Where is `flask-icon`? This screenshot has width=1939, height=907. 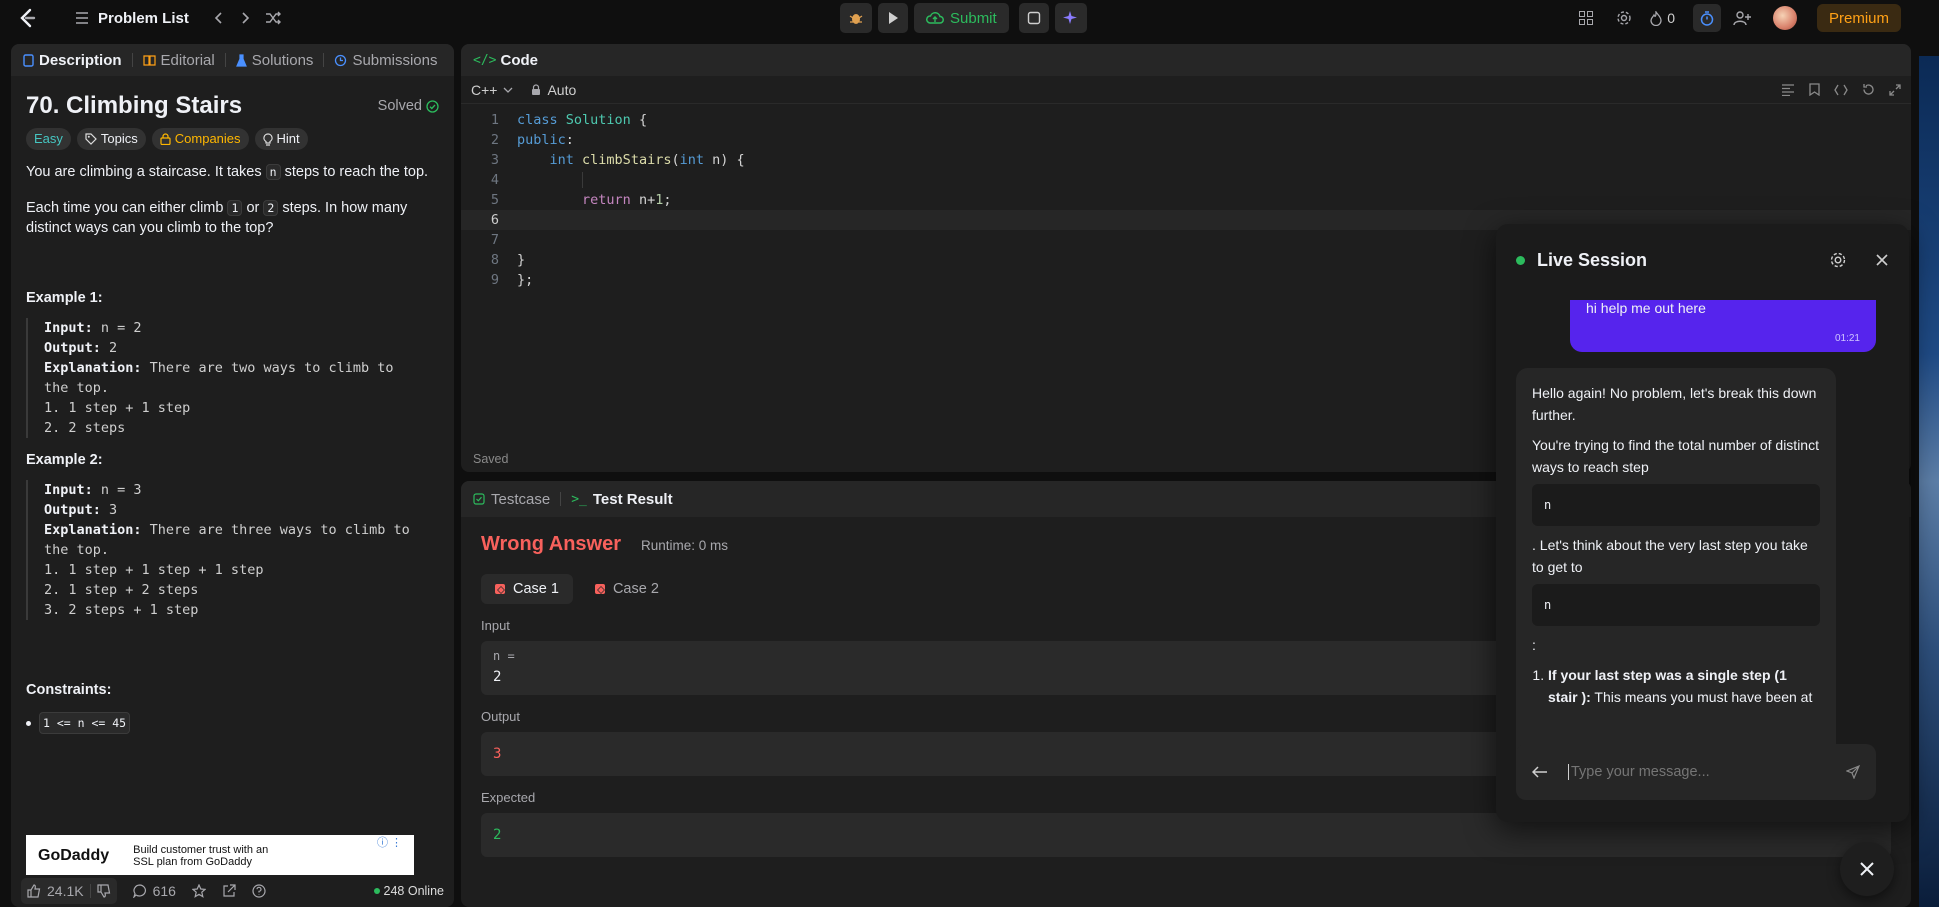 flask-icon is located at coordinates (241, 60).